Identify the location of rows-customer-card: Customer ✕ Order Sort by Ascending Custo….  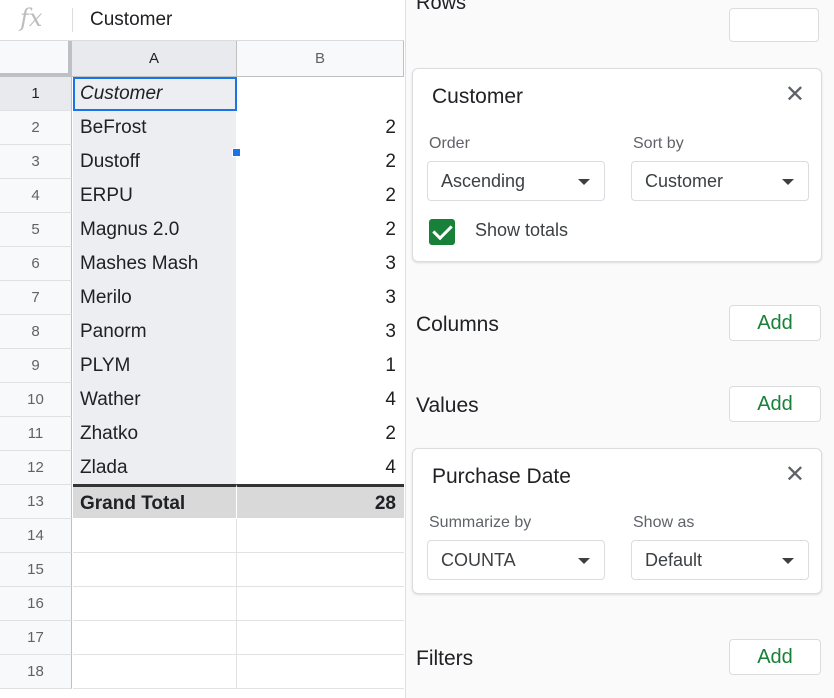
(617, 165).